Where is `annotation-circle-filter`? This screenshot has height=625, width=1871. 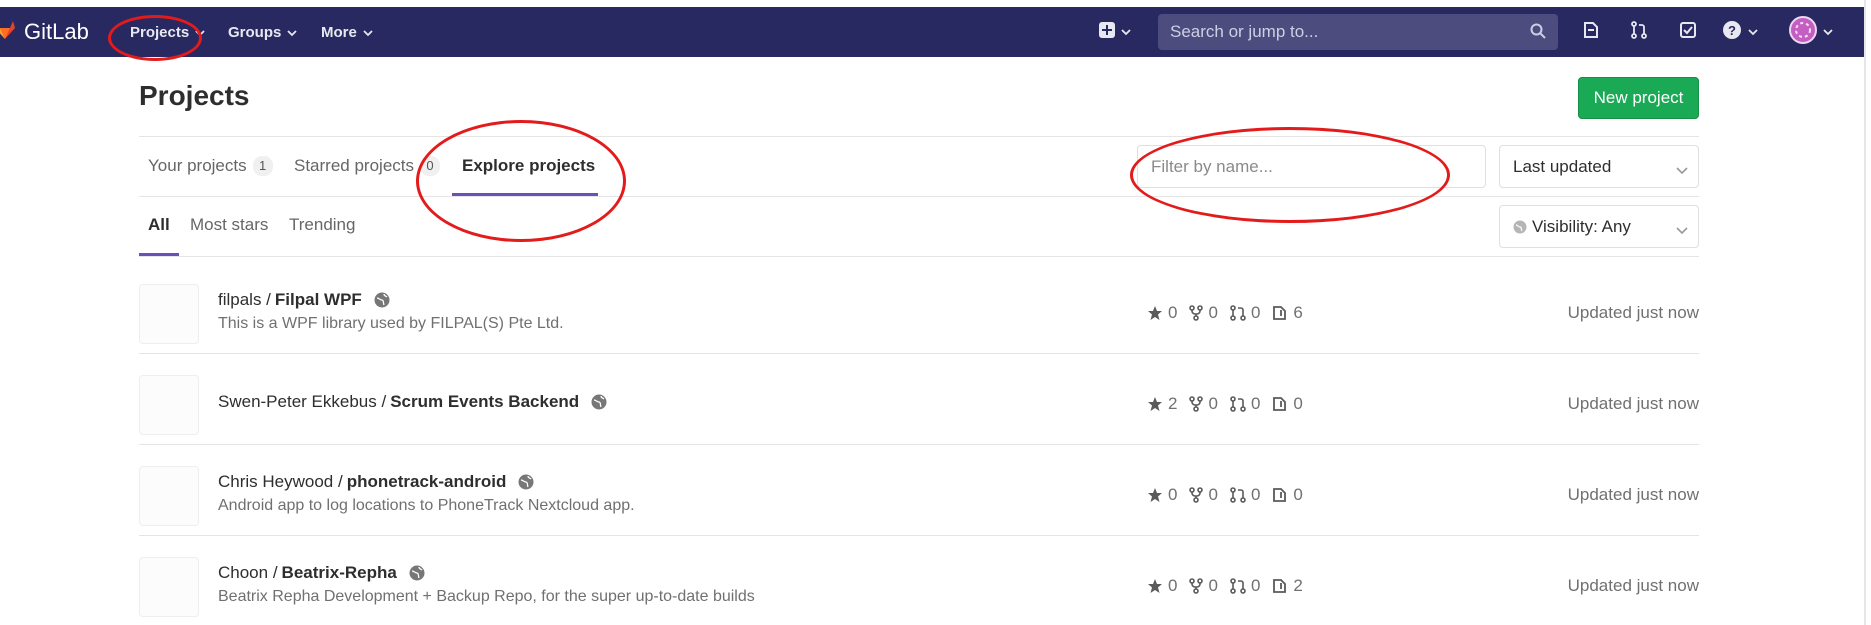 annotation-circle-filter is located at coordinates (1290, 175).